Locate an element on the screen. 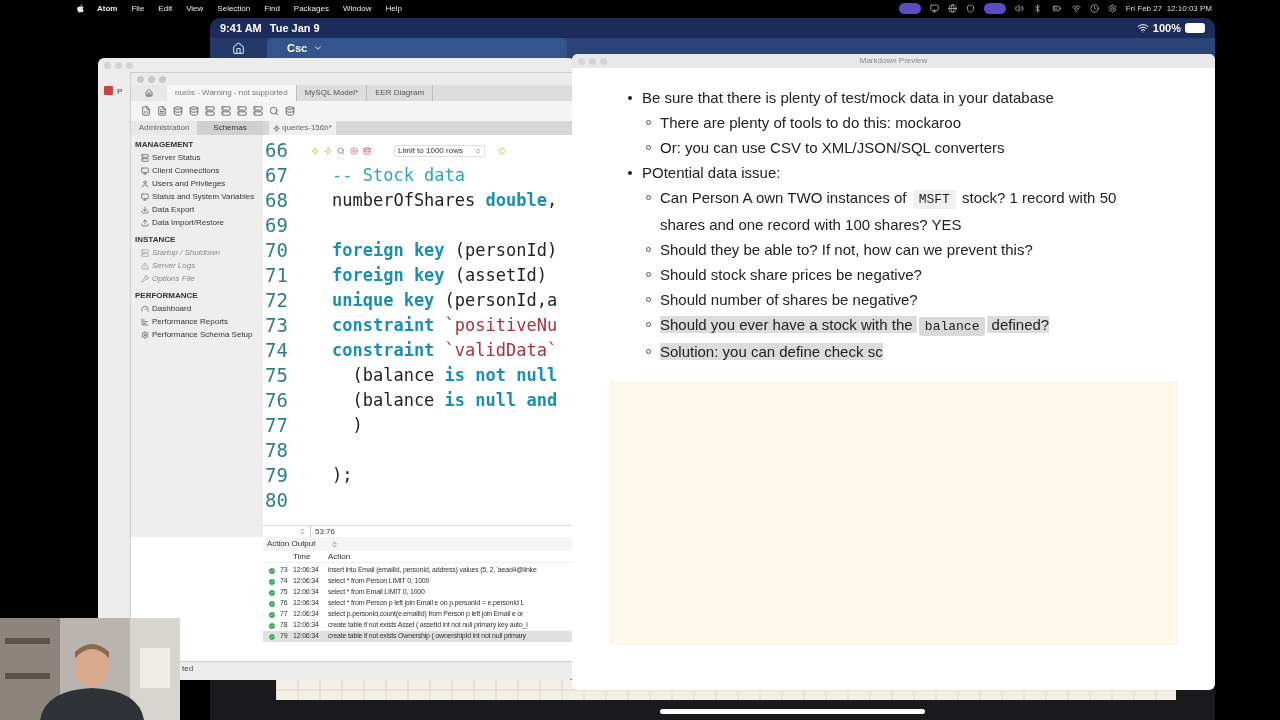 The image size is (1280, 720). editor-tab: nuros - Warning - not supported is located at coordinates (232, 93).